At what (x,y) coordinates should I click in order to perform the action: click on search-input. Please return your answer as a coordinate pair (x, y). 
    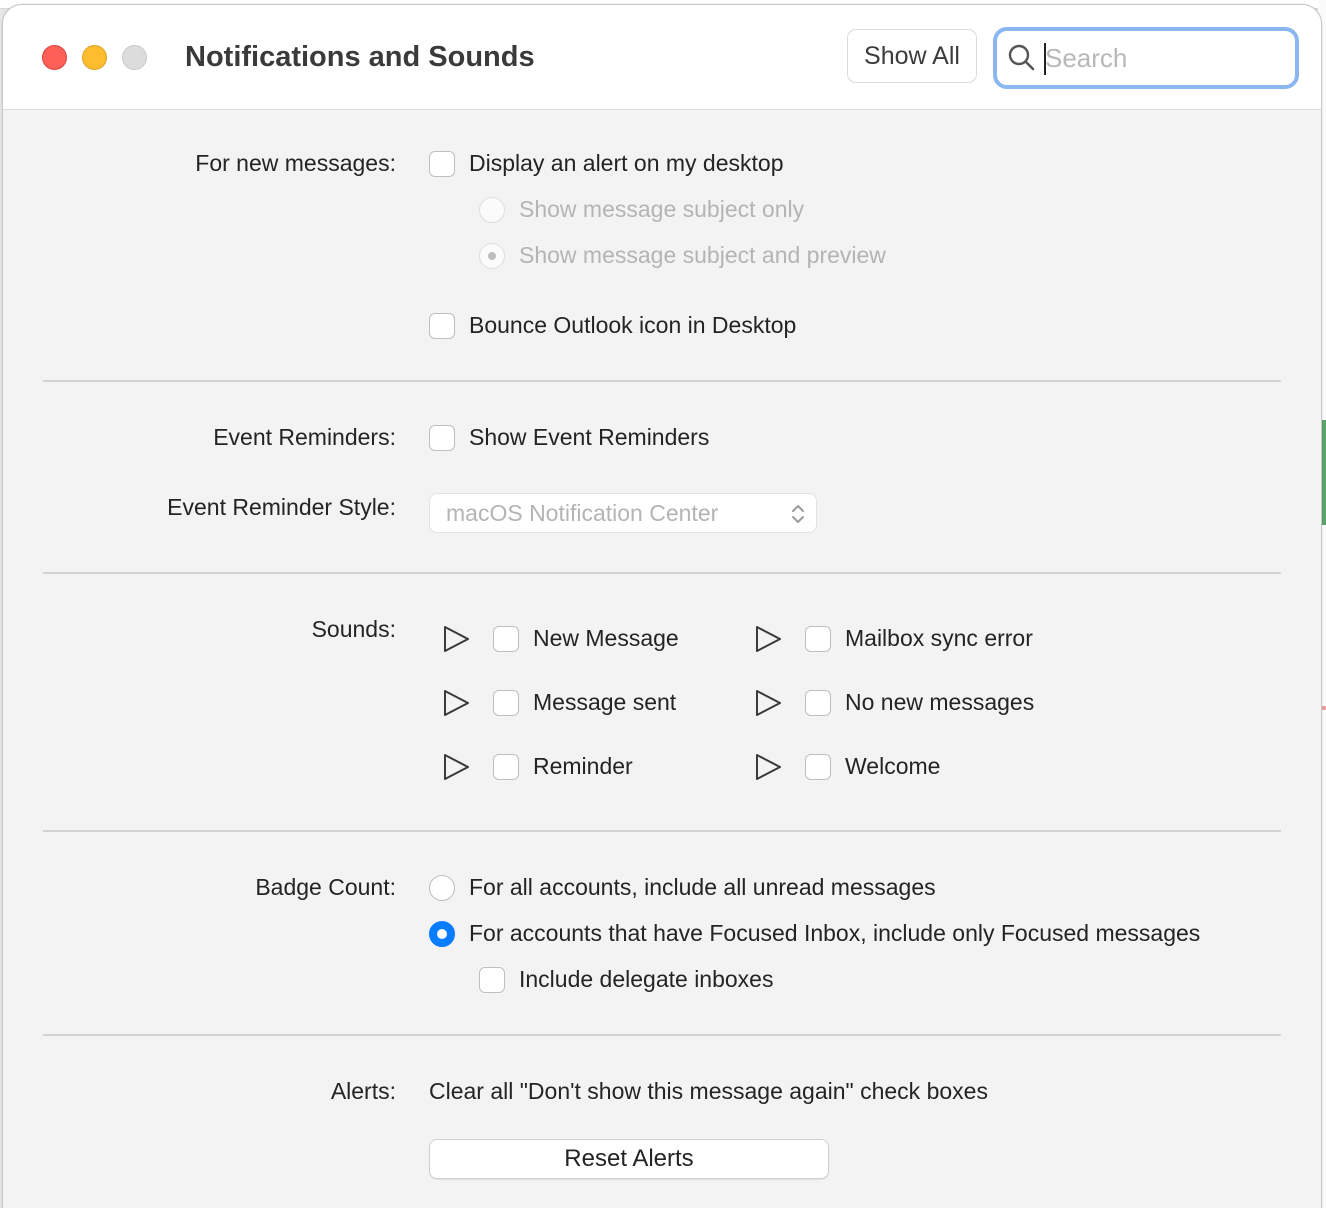
    Looking at the image, I should click on (1165, 58).